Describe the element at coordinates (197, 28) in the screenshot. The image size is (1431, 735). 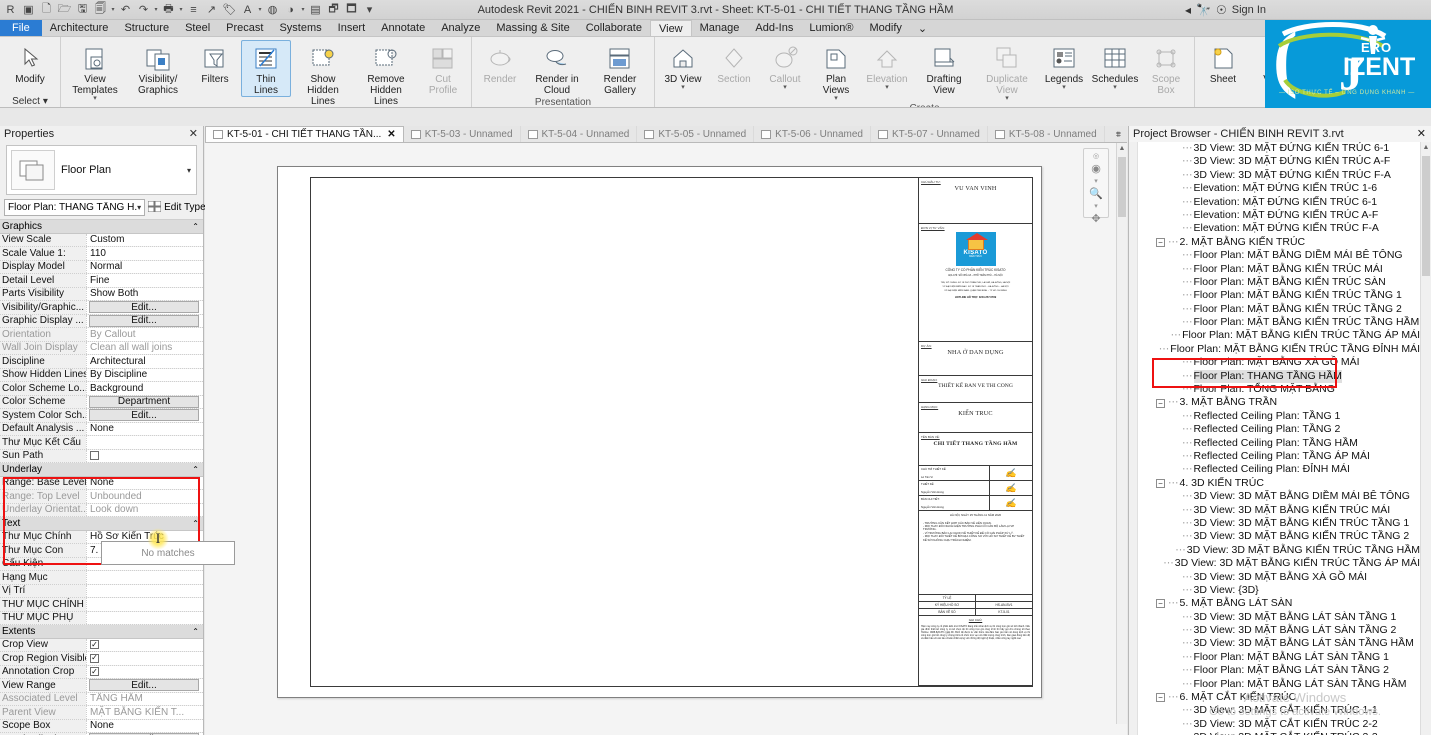
I see `ribbon-tab-steel: Steel` at that location.